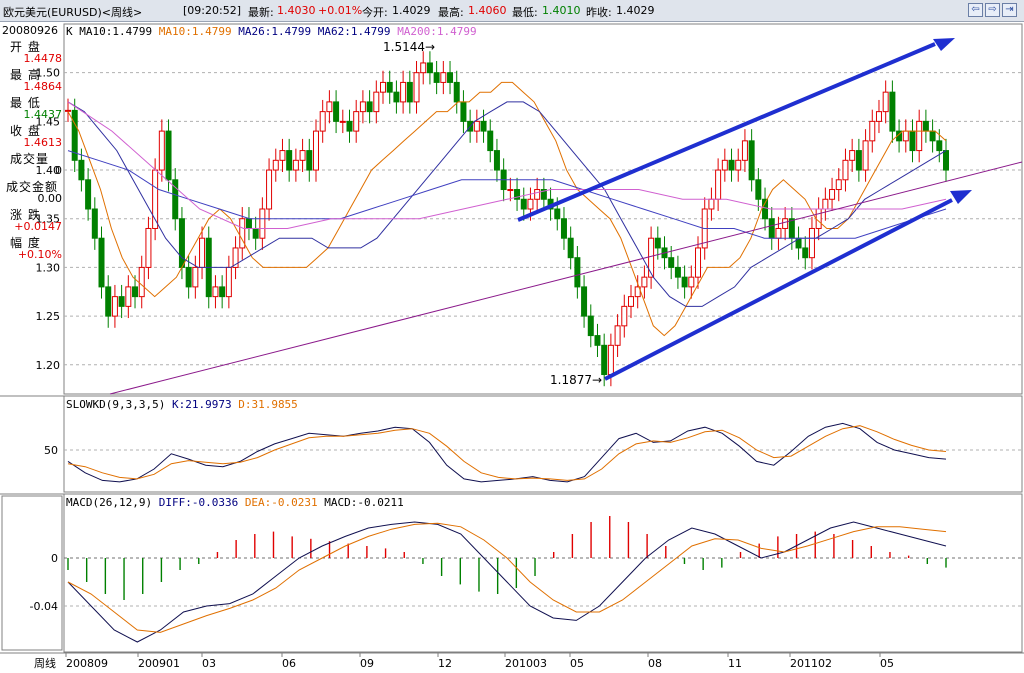  I want to click on macd-tick-label: 0, so click(54, 558).